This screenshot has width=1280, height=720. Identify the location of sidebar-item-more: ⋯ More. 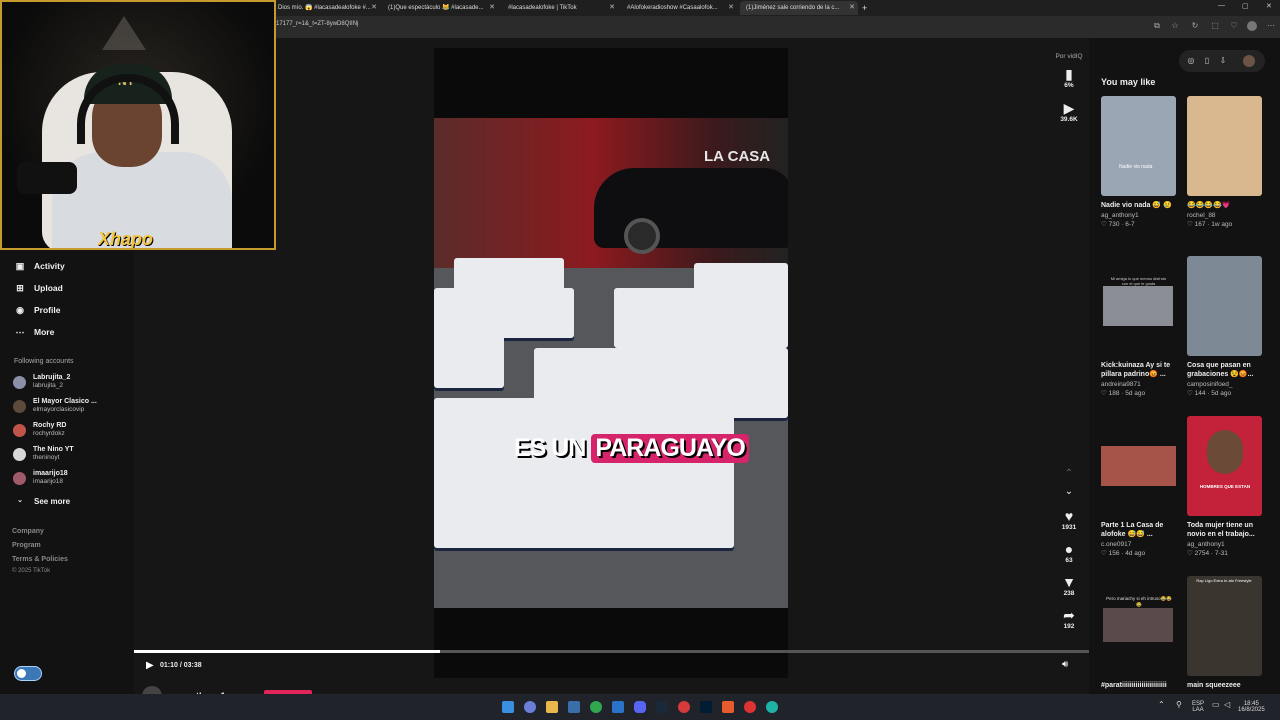
(34, 332).